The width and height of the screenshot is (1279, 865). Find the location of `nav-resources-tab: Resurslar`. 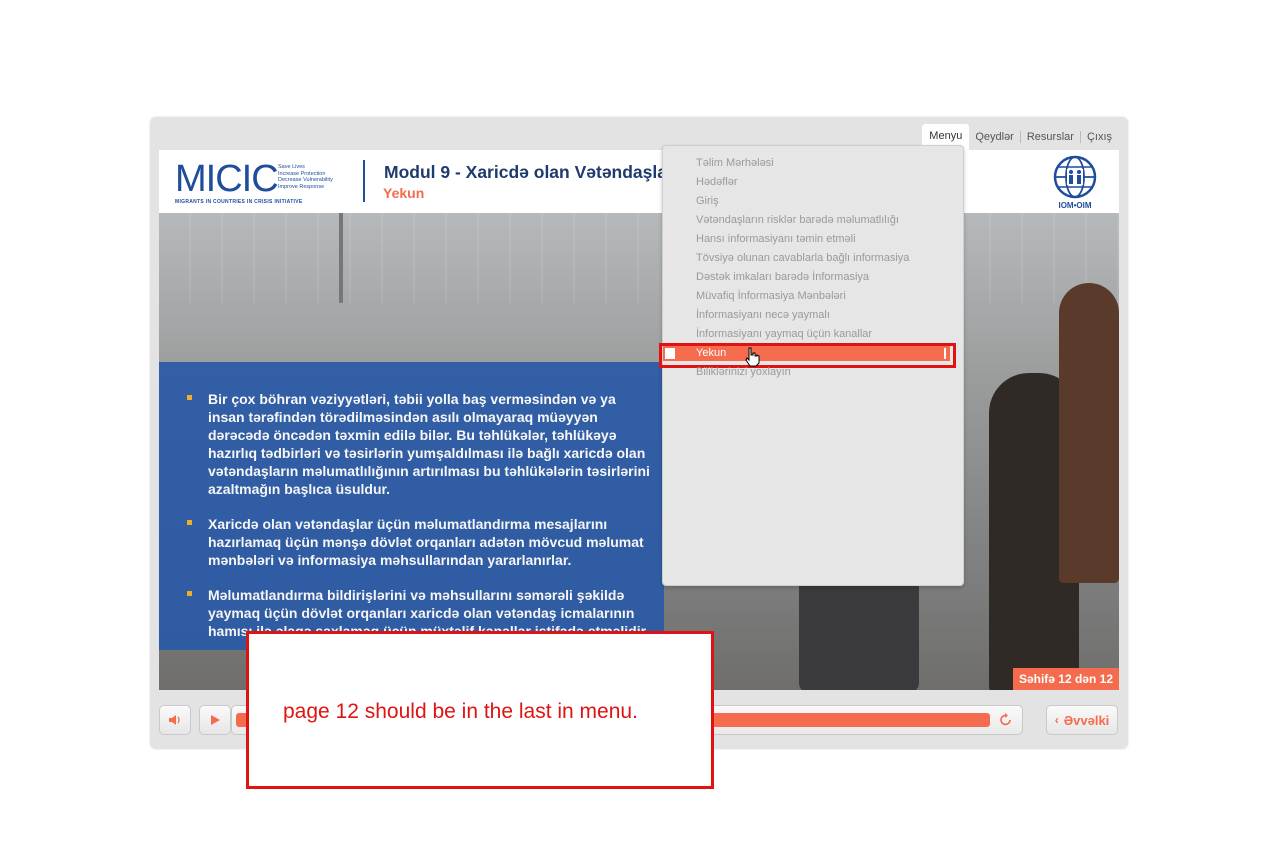

nav-resources-tab: Resurslar is located at coordinates (1050, 137).